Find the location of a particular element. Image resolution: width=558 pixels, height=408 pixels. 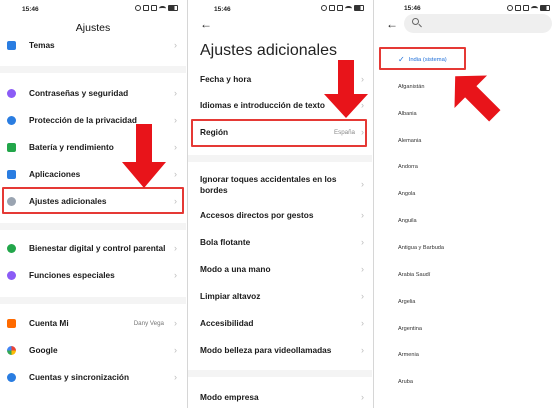

list-item: Afganistán is located at coordinates (411, 87).